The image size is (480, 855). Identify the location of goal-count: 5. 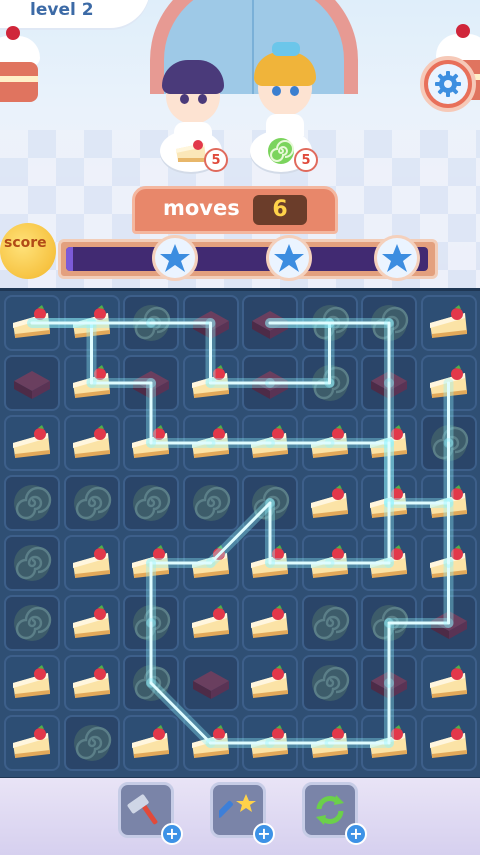
(306, 160).